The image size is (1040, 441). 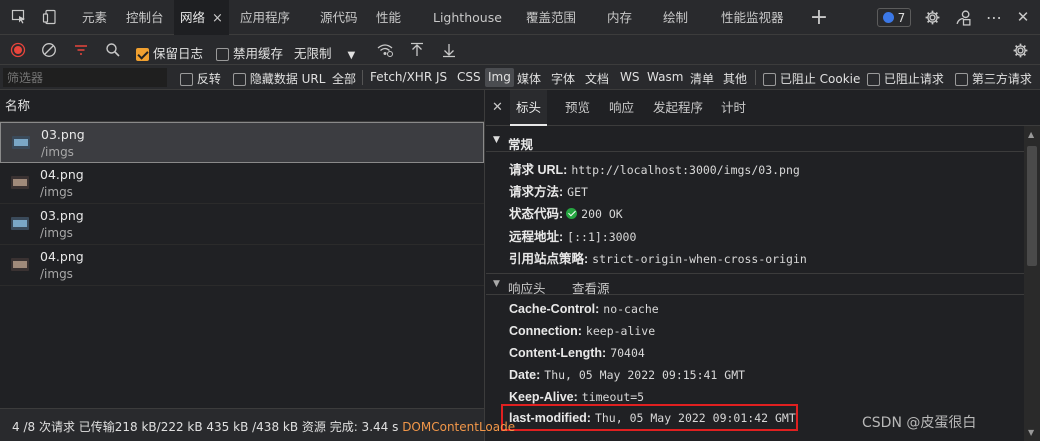 What do you see at coordinates (597, 78) in the screenshot?
I see `filter-type-doc: 文档` at bounding box center [597, 78].